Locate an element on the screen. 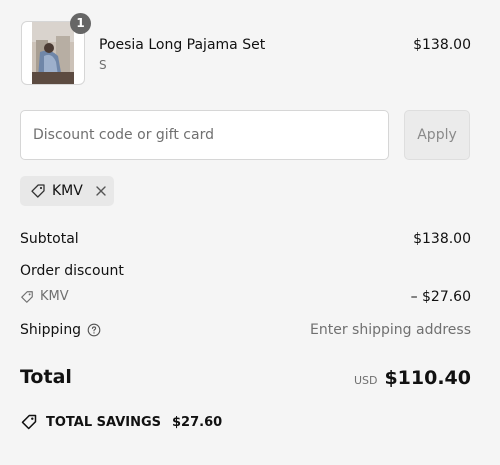  product-variant: S is located at coordinates (103, 65).